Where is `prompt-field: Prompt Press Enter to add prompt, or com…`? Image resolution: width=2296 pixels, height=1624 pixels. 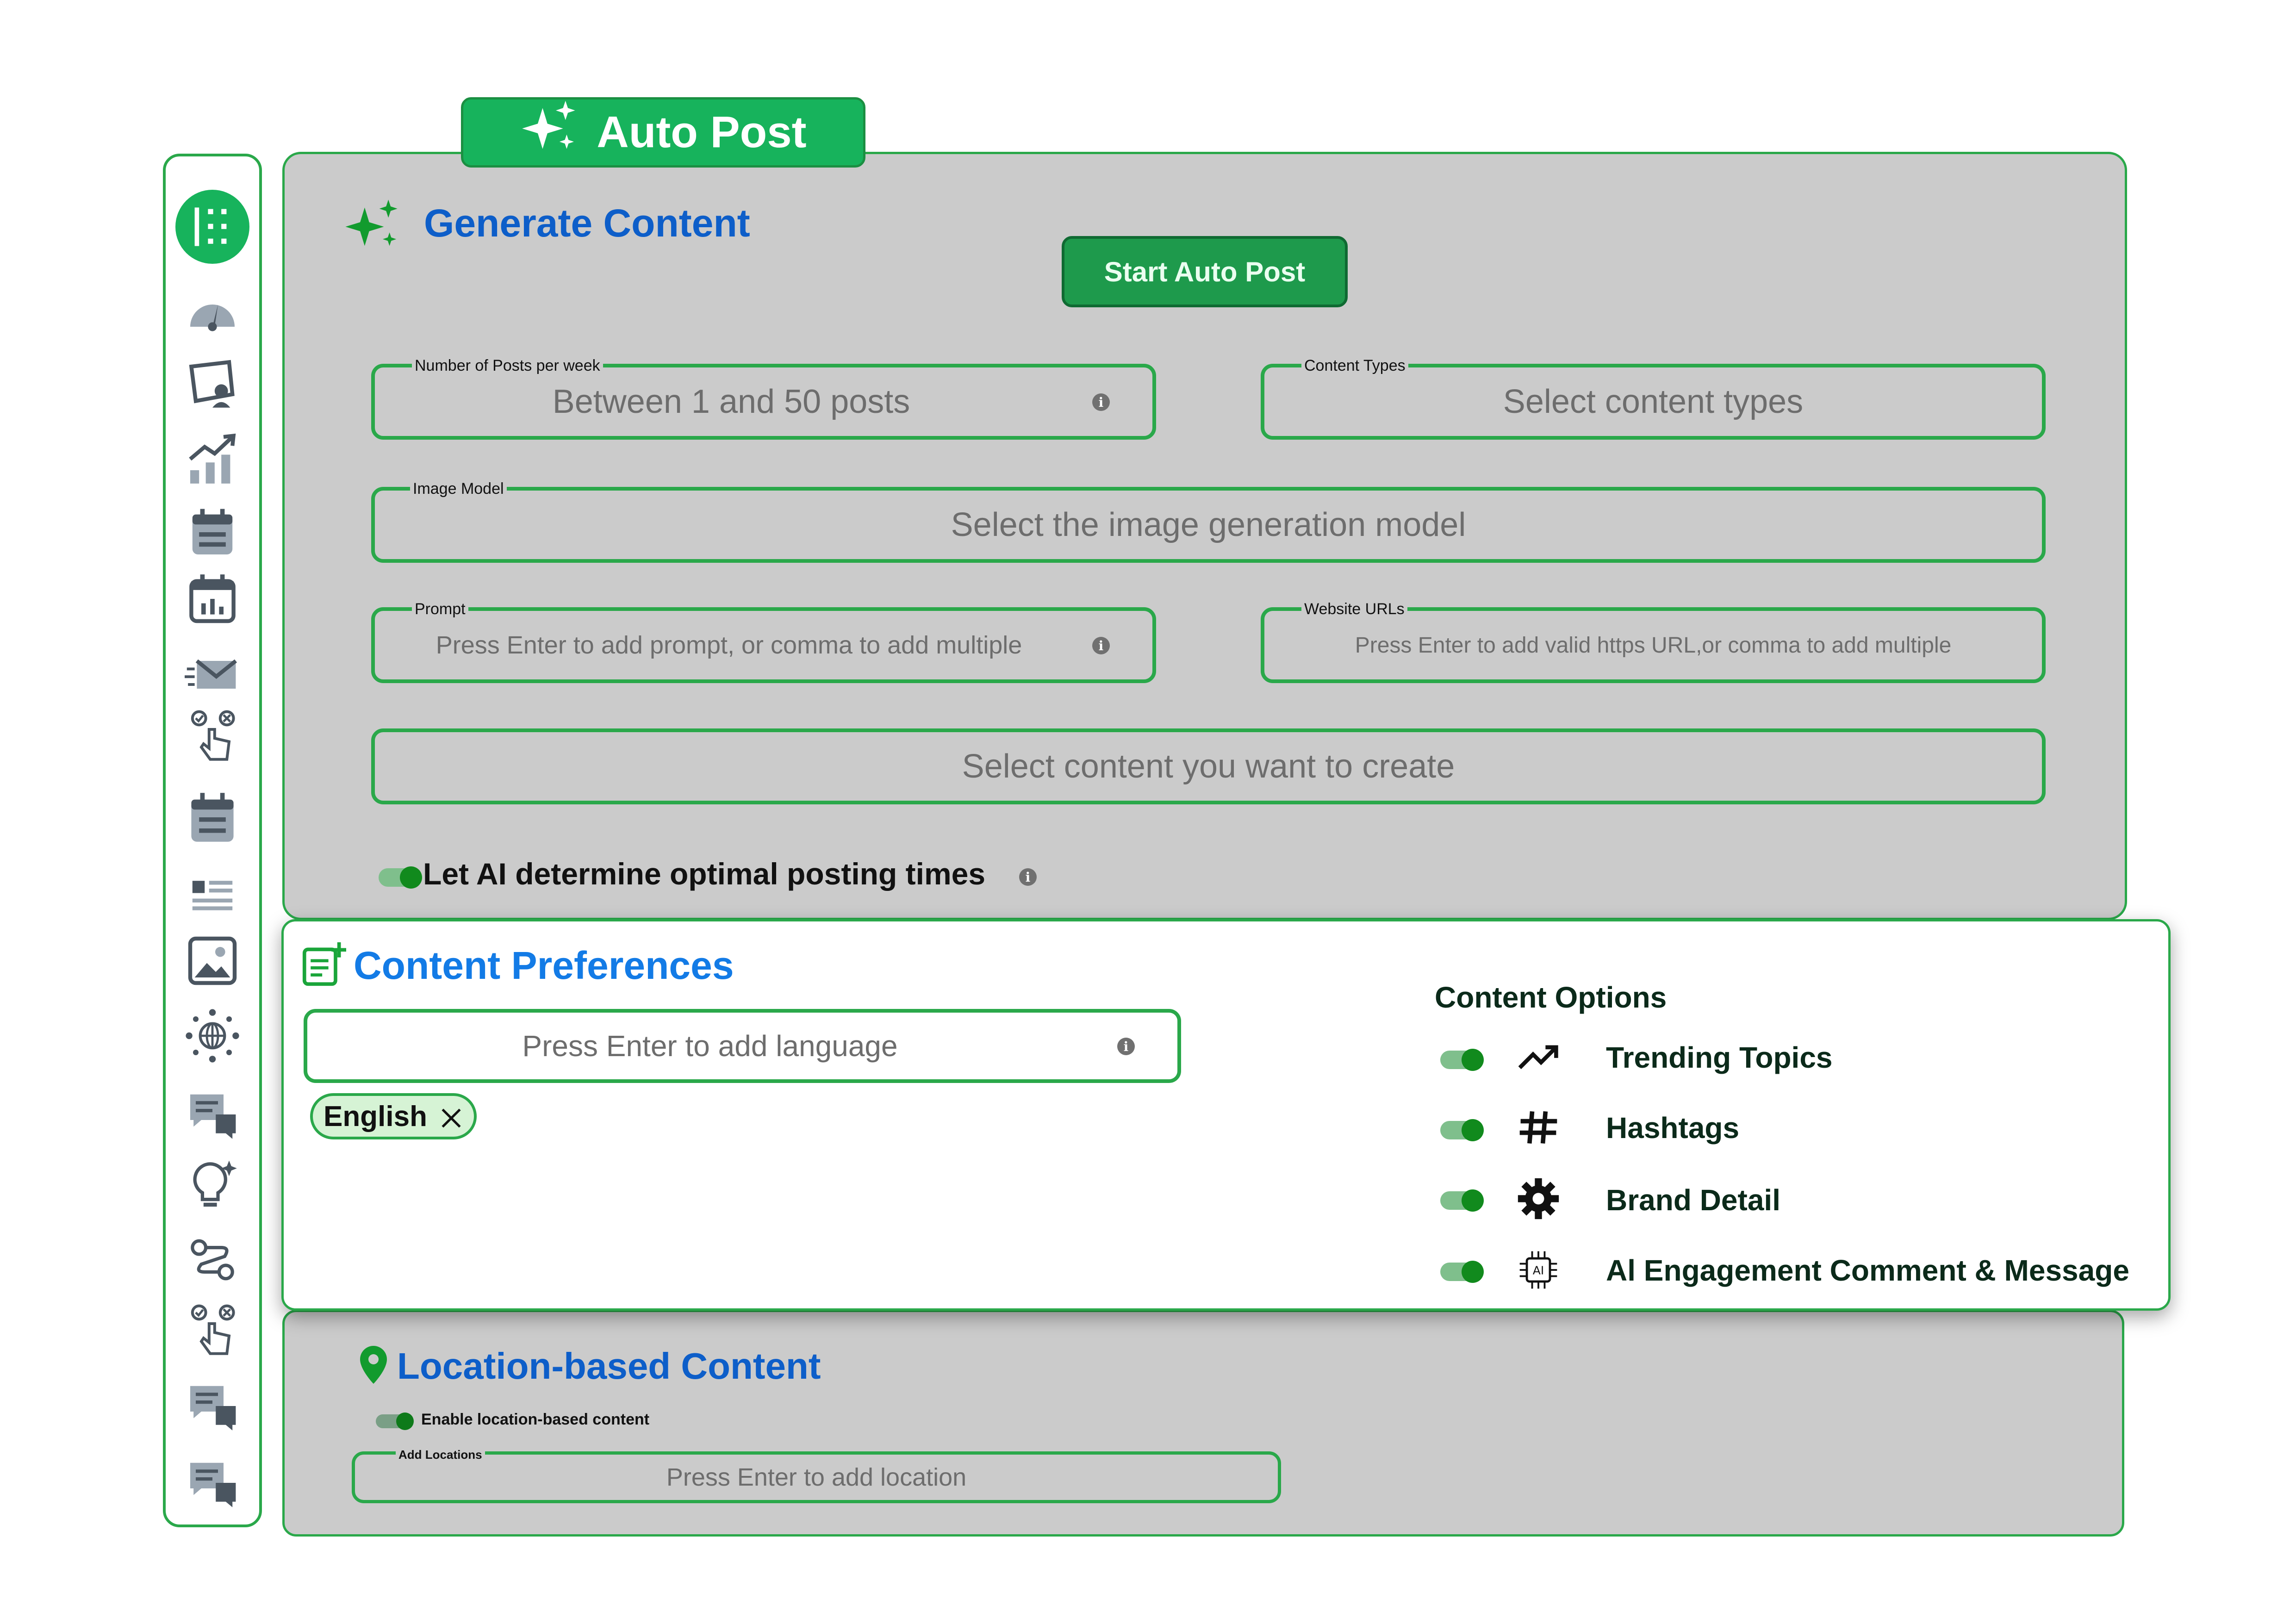 prompt-field: Prompt Press Enter to add prompt, or com… is located at coordinates (763, 642).